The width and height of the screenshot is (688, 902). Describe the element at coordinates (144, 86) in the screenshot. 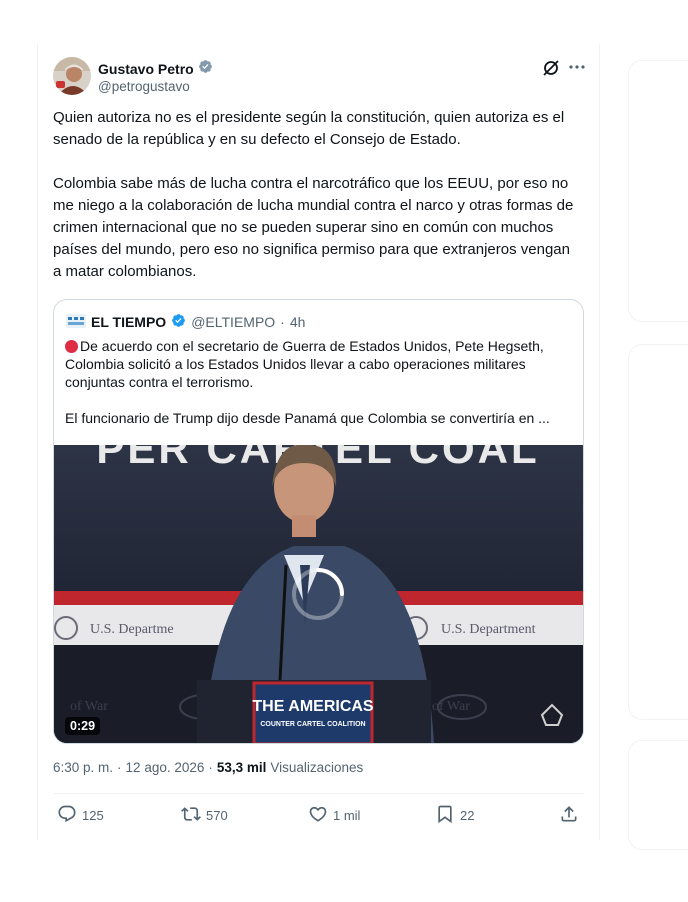

I see `author-handle: @petrogustavo` at that location.